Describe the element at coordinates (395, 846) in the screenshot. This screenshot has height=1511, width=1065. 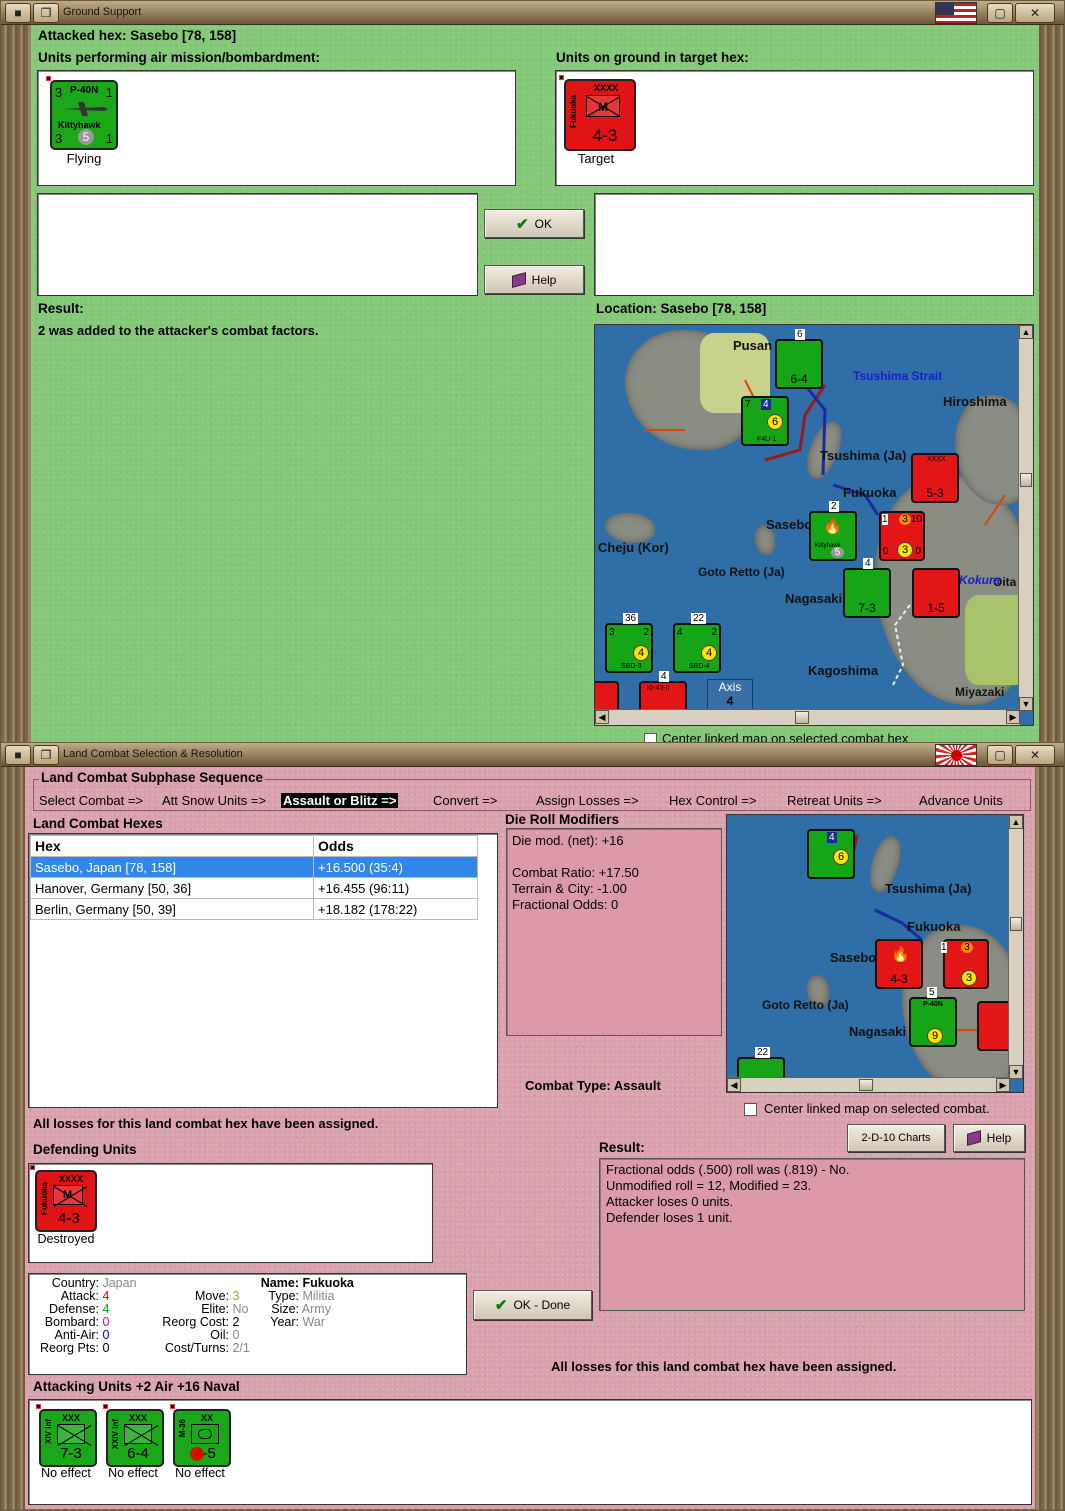
I see `col-odds: Odds` at that location.